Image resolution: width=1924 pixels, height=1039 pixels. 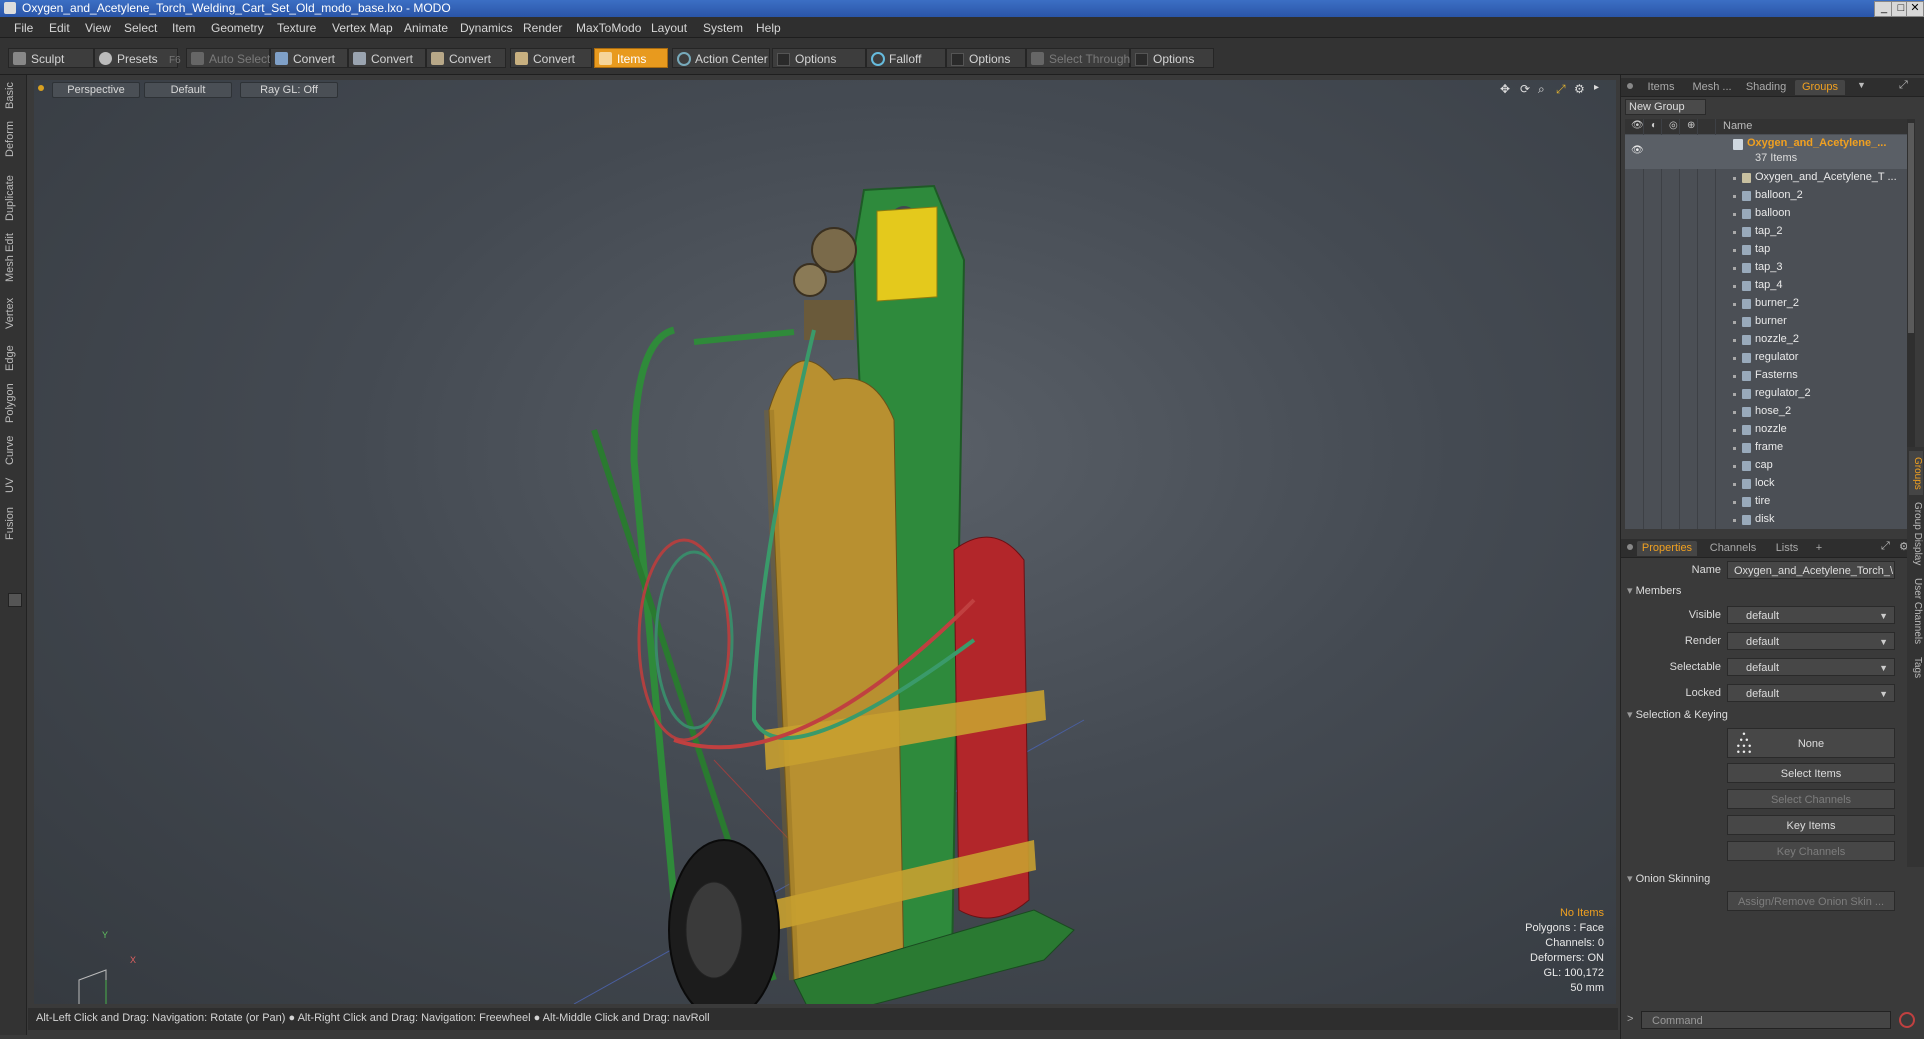 What do you see at coordinates (1596, 87) in the screenshot?
I see `view-more-arrow-icon: ▸` at bounding box center [1596, 87].